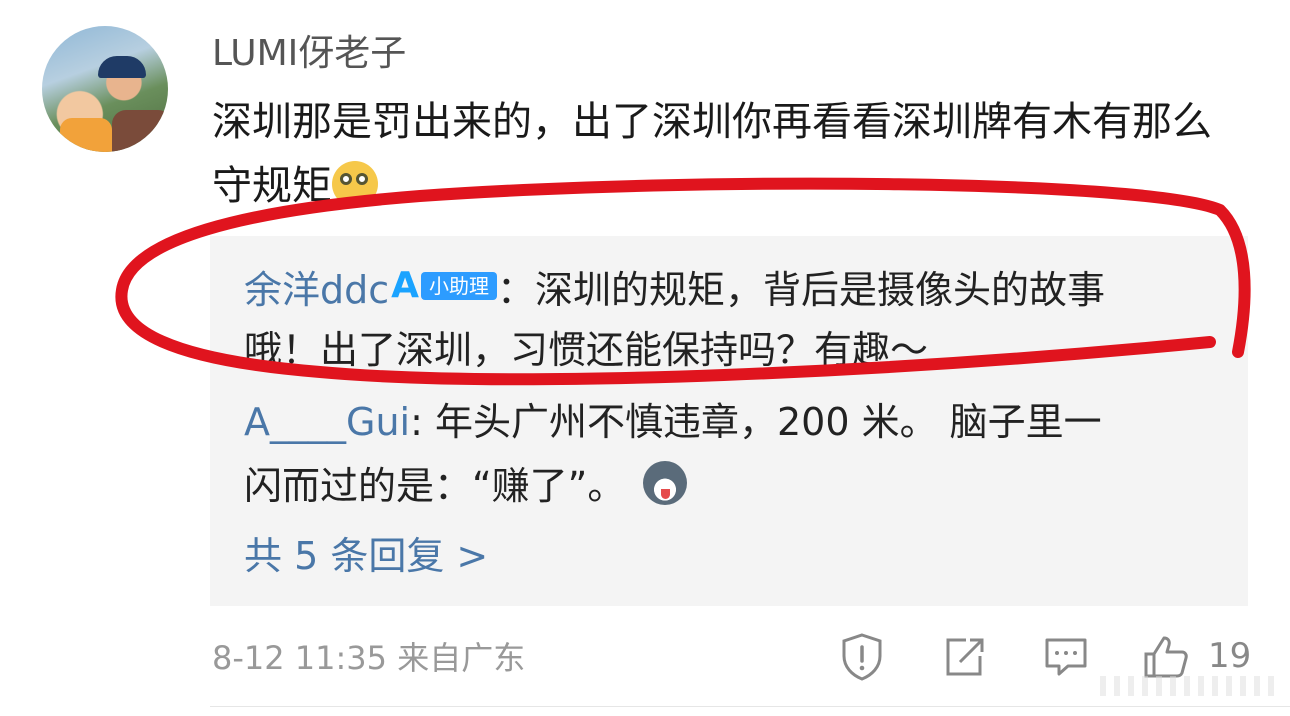 Image resolution: width=1290 pixels, height=716 pixels. I want to click on reply-1-text-cont: 哦！出了深圳，习惯还能保持吗？有趣～, so click(586, 350).